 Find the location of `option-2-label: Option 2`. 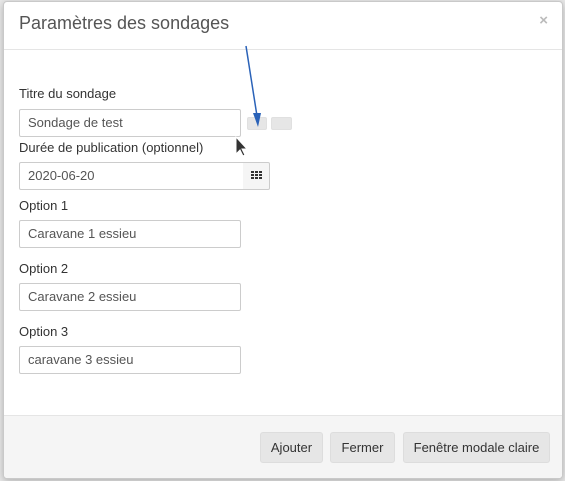

option-2-label: Option 2 is located at coordinates (44, 268).